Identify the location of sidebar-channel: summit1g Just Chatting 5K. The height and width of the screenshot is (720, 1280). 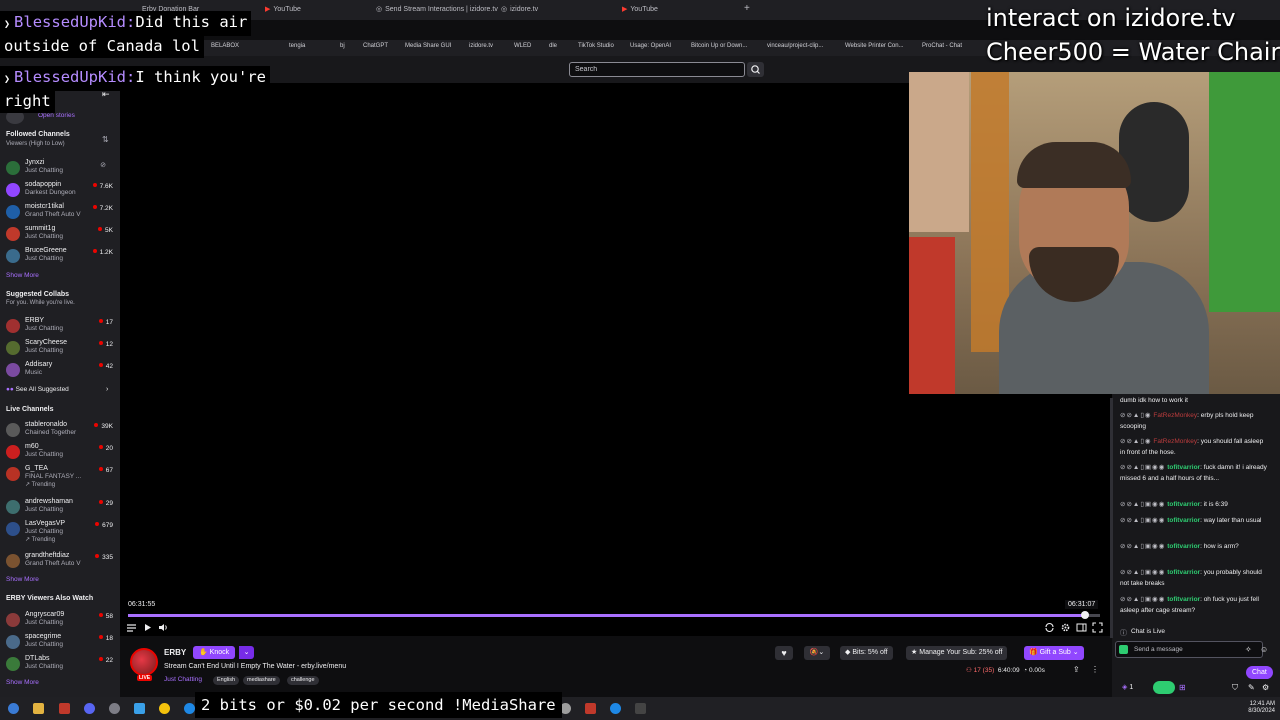
(60, 235).